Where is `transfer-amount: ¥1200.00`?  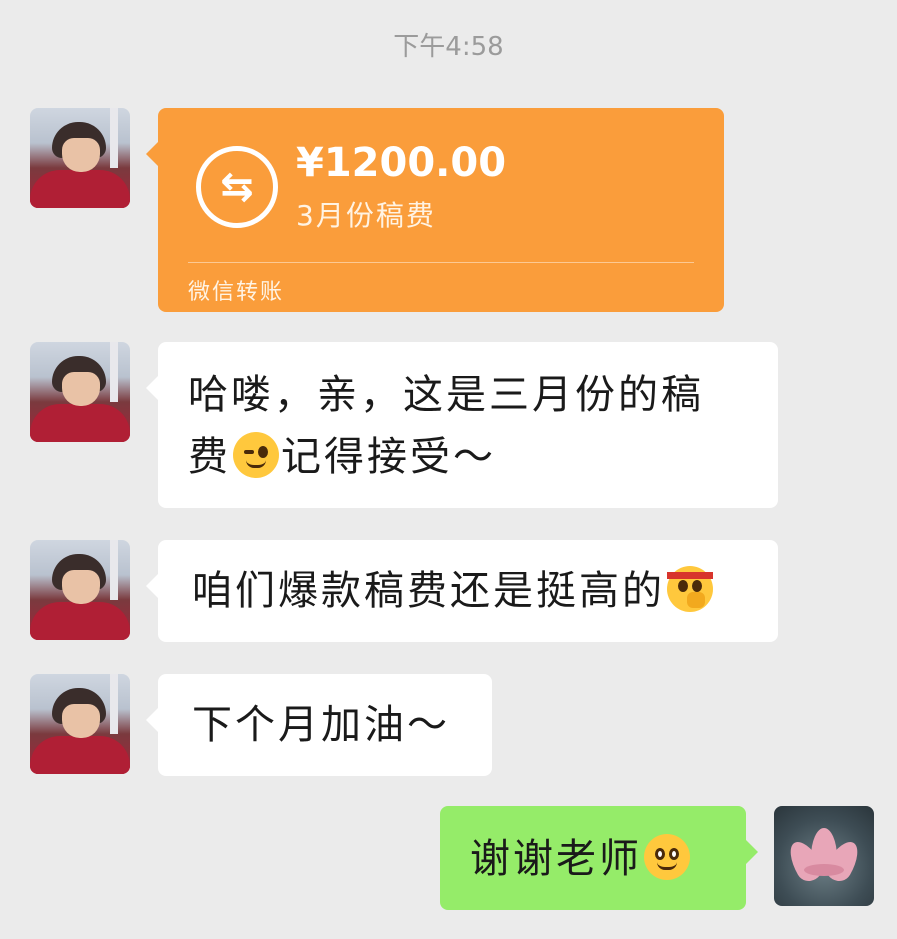 transfer-amount: ¥1200.00 is located at coordinates (401, 163).